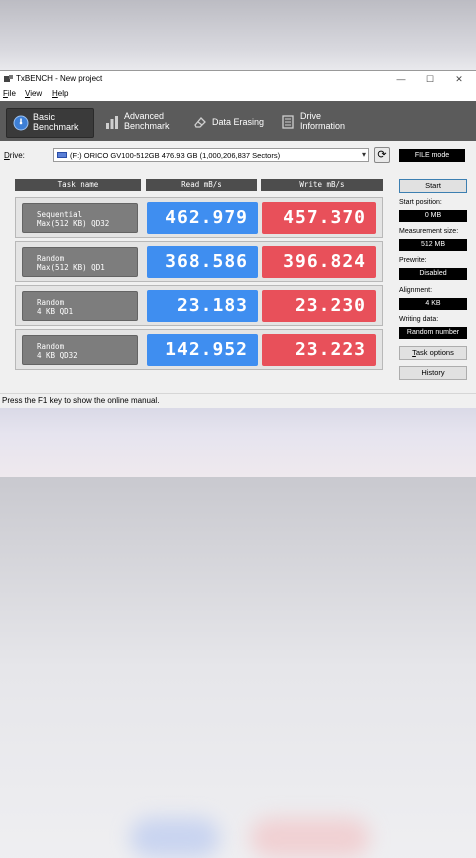 Image resolution: width=476 pixels, height=858 pixels. Describe the element at coordinates (238, 94) in the screenshot. I see `menu-bar: File View Help` at that location.